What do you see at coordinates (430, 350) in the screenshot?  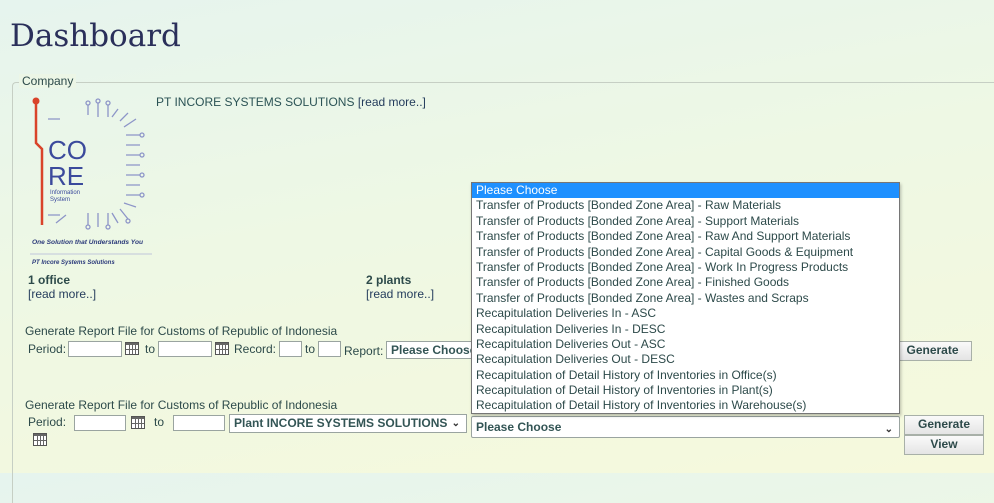 I see `report1-report-select: Please Choose` at bounding box center [430, 350].